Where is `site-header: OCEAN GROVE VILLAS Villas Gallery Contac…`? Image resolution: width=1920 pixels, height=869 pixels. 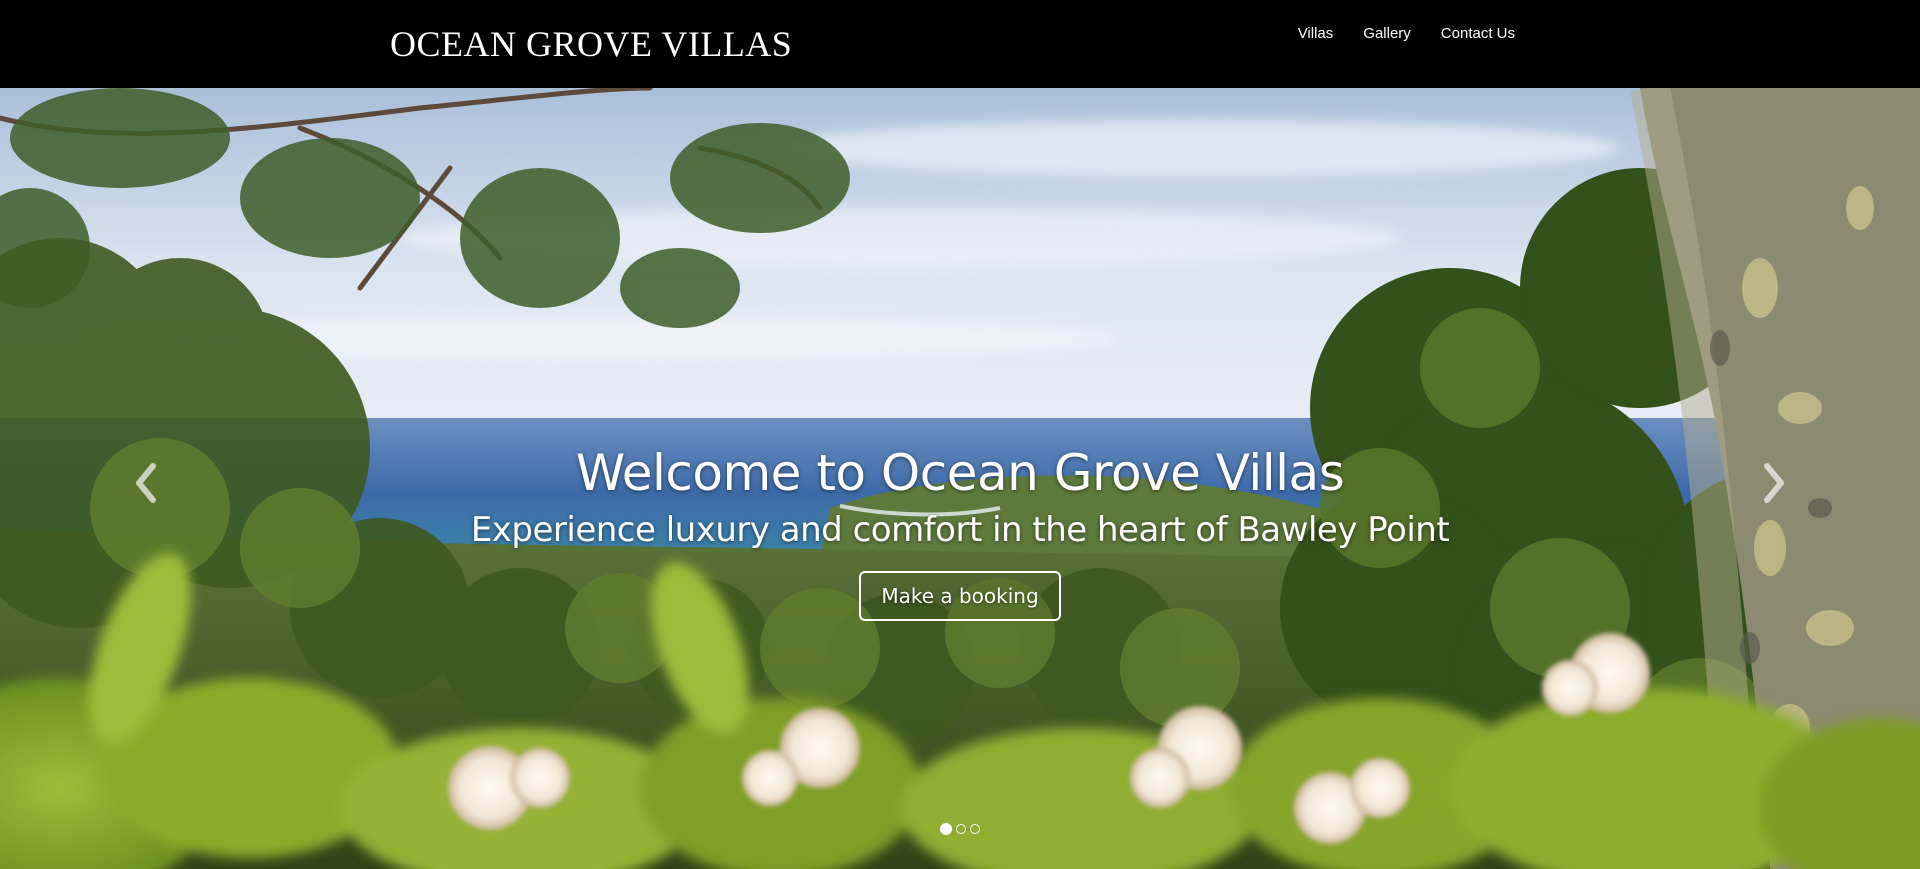
site-header: OCEAN GROVE VILLAS Villas Gallery Contac… is located at coordinates (960, 44).